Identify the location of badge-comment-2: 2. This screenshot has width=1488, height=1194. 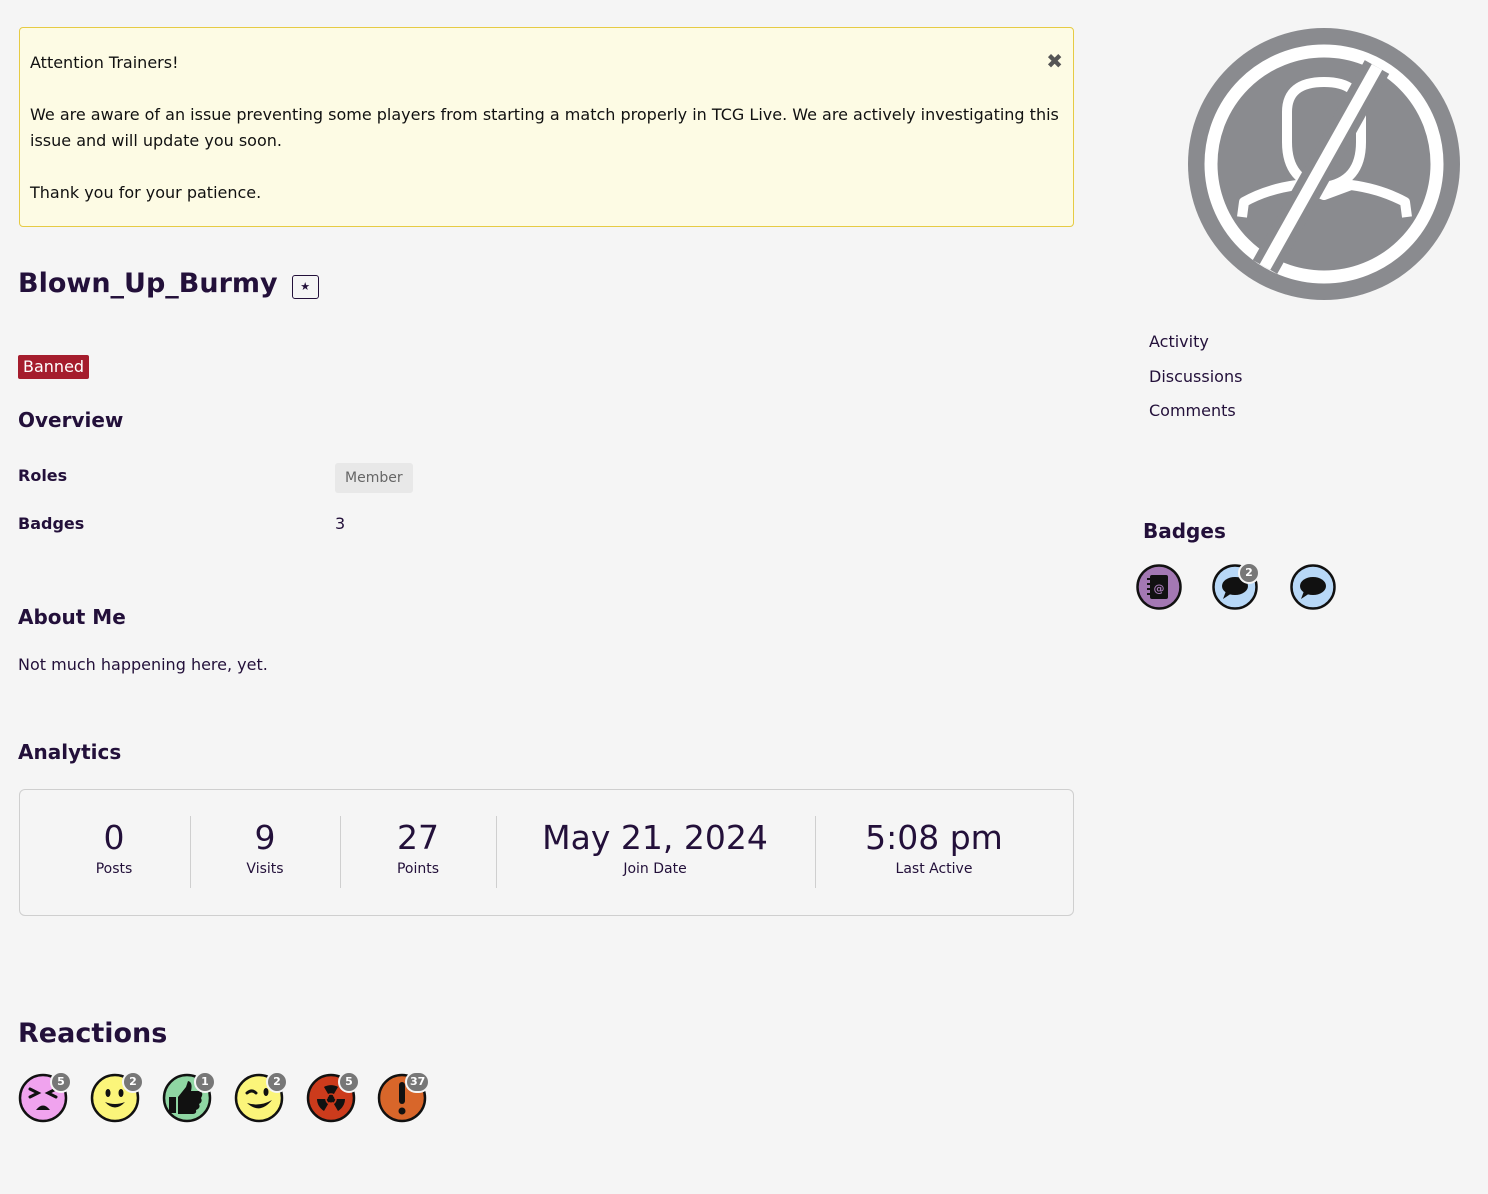
(1236, 586).